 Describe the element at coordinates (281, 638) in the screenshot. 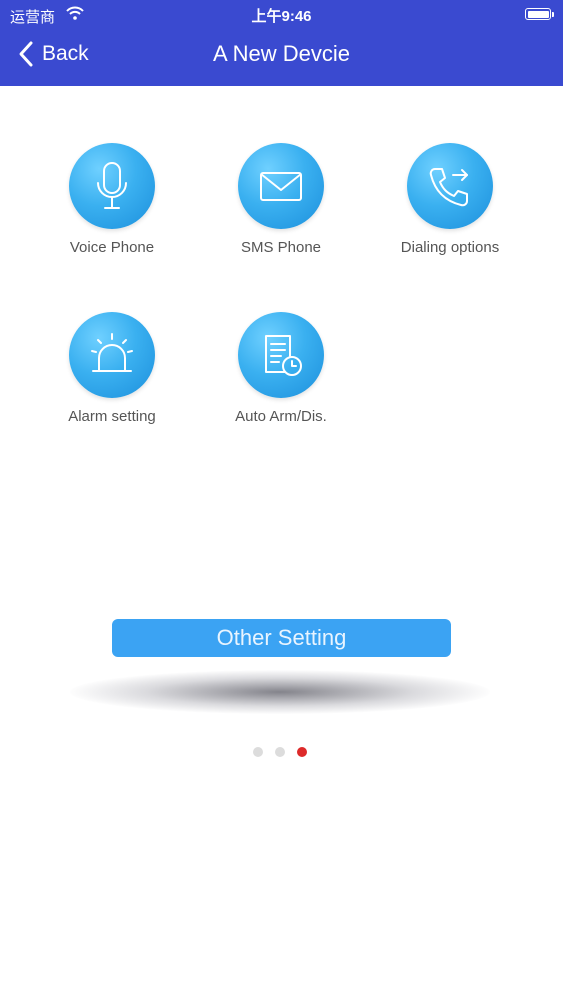

I see `other-setting-button: Other Setting` at that location.